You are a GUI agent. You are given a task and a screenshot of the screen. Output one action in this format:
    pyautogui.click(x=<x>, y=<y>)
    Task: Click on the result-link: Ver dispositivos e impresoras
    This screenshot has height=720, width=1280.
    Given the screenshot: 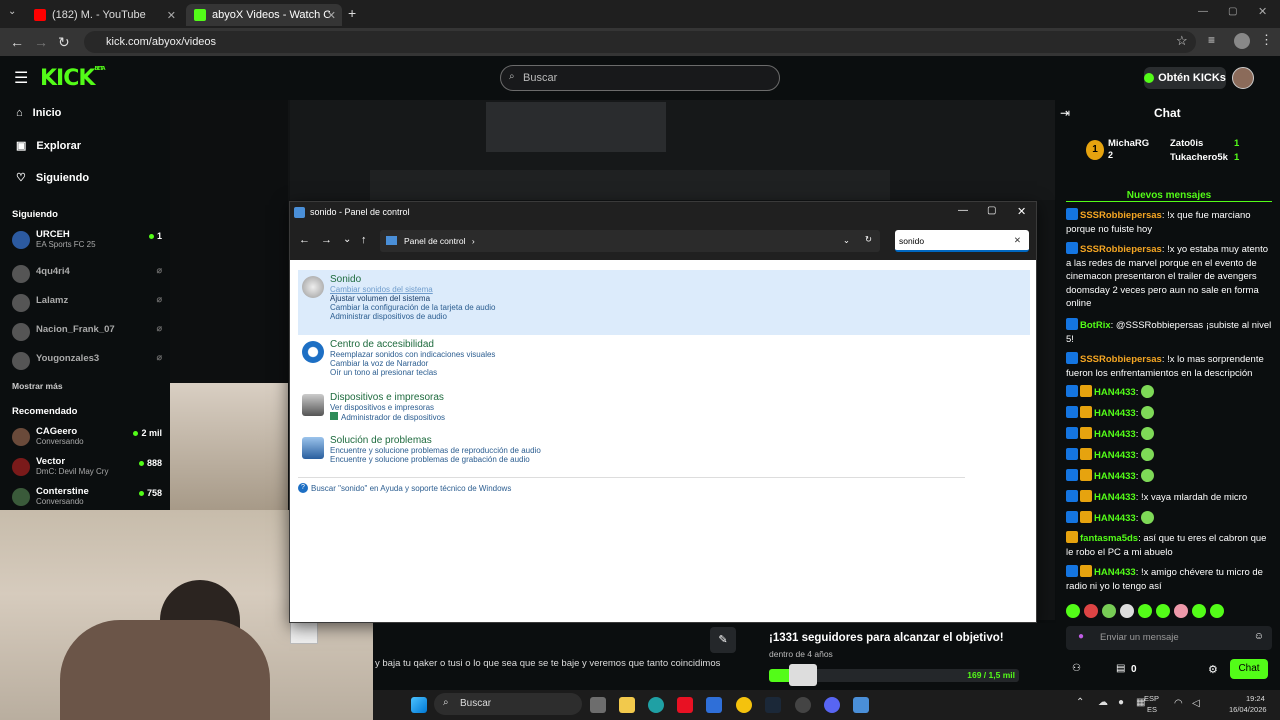 What is the action you would take?
    pyautogui.click(x=530, y=407)
    